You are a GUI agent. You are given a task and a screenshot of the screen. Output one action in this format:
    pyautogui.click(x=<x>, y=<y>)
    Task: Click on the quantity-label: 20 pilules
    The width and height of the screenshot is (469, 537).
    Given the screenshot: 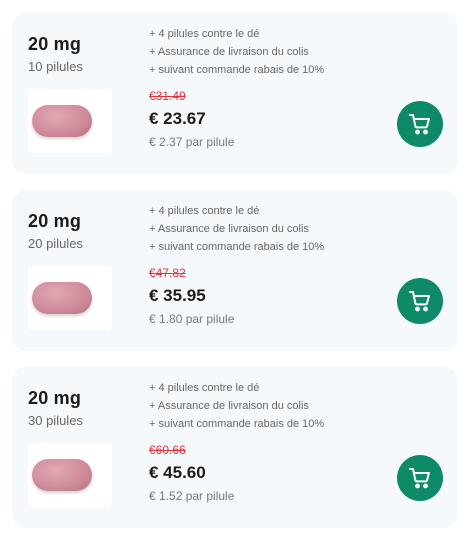 What is the action you would take?
    pyautogui.click(x=55, y=243)
    